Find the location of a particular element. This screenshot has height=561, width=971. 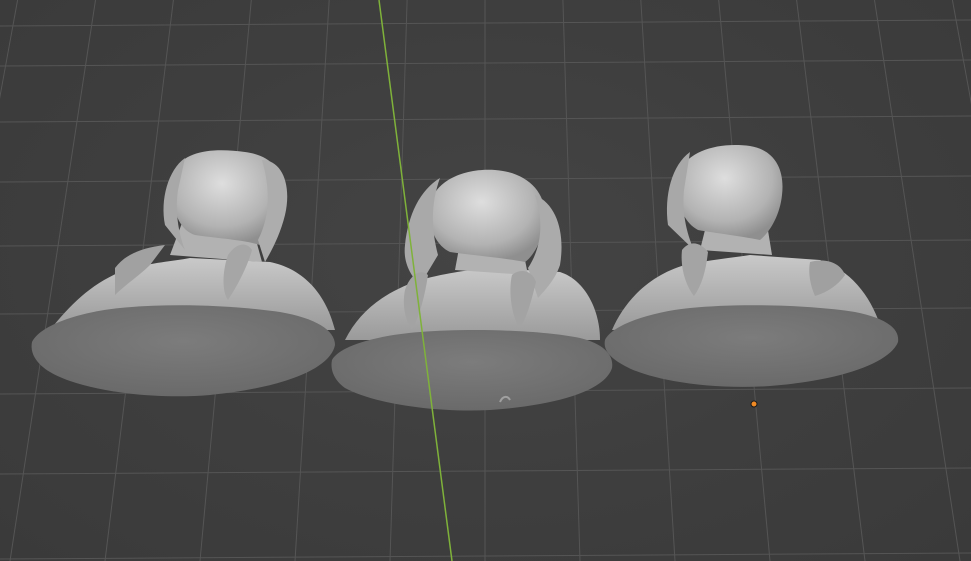

bust-left is located at coordinates (183, 273).